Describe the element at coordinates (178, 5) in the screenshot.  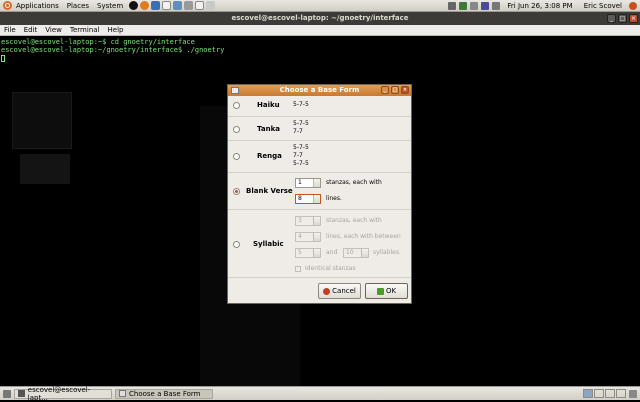
I see `app-launcher-icon` at that location.